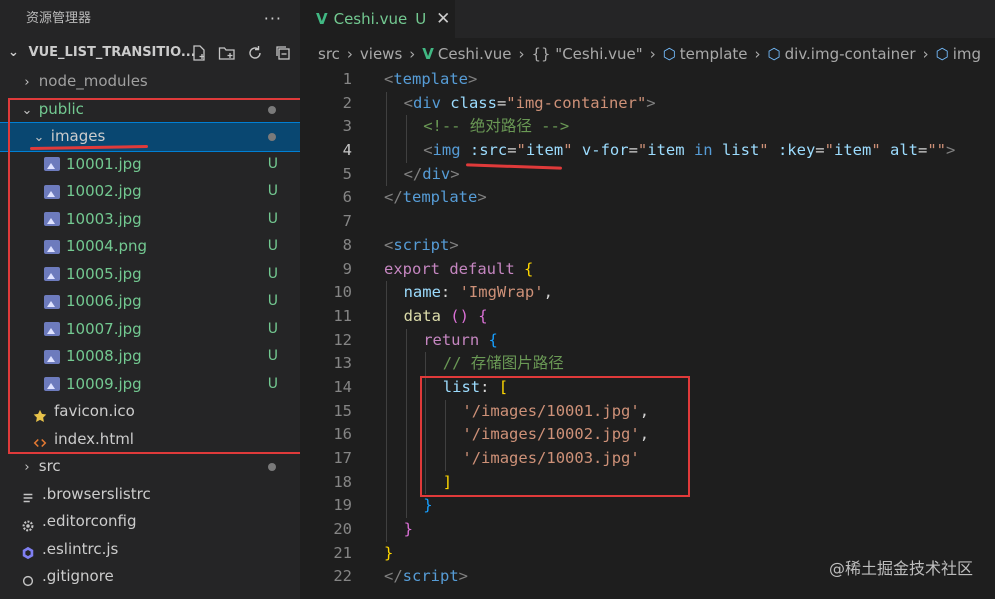  I want to click on tree-item-label: .eslintrc.js, so click(80, 548).